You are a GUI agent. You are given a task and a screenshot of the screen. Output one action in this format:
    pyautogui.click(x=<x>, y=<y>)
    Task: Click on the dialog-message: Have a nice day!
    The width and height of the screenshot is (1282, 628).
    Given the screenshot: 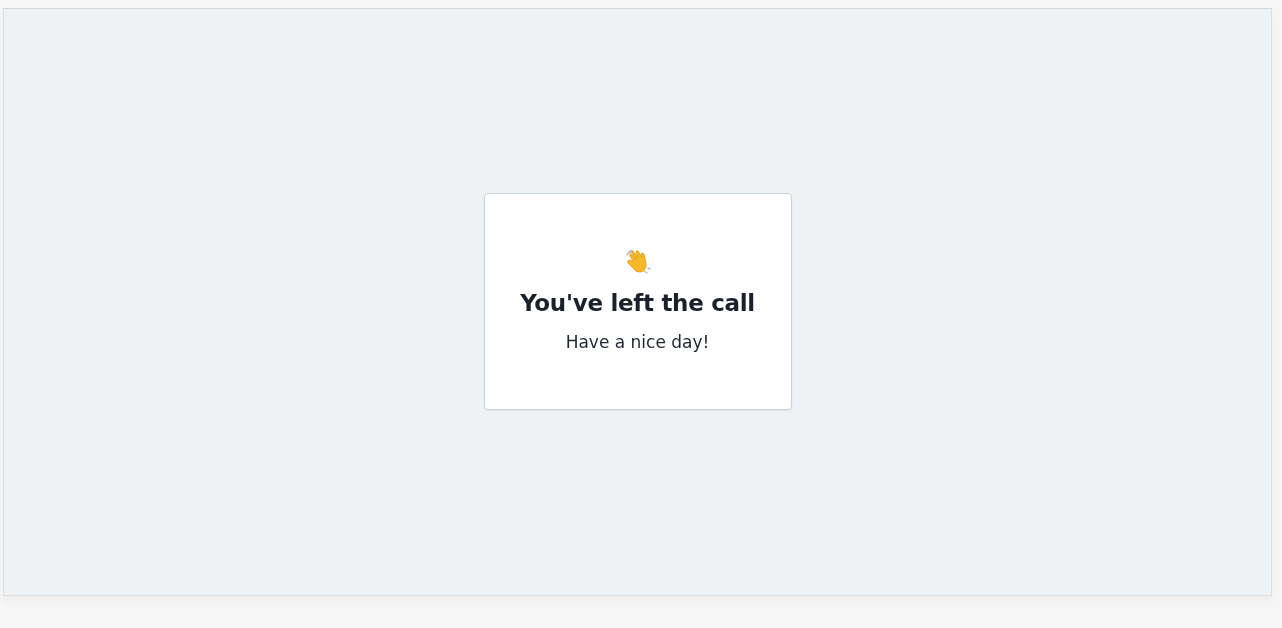 What is the action you would take?
    pyautogui.click(x=637, y=341)
    